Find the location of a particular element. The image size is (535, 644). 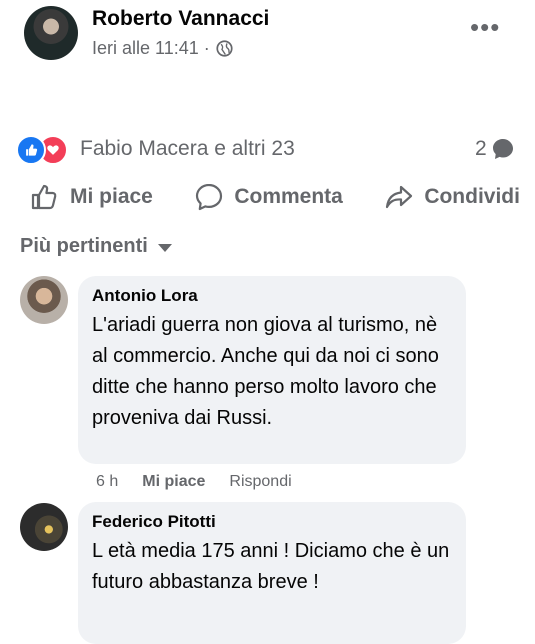

comment-reply-button: Rispondi is located at coordinates (260, 482).